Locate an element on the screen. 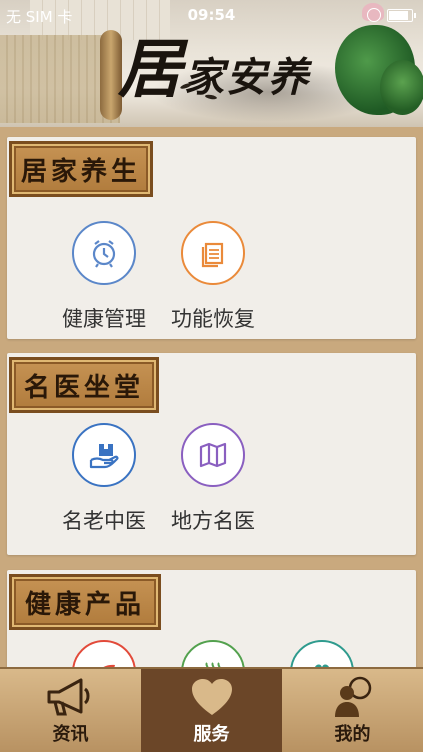  status-time: 09:54 is located at coordinates (211, 15).